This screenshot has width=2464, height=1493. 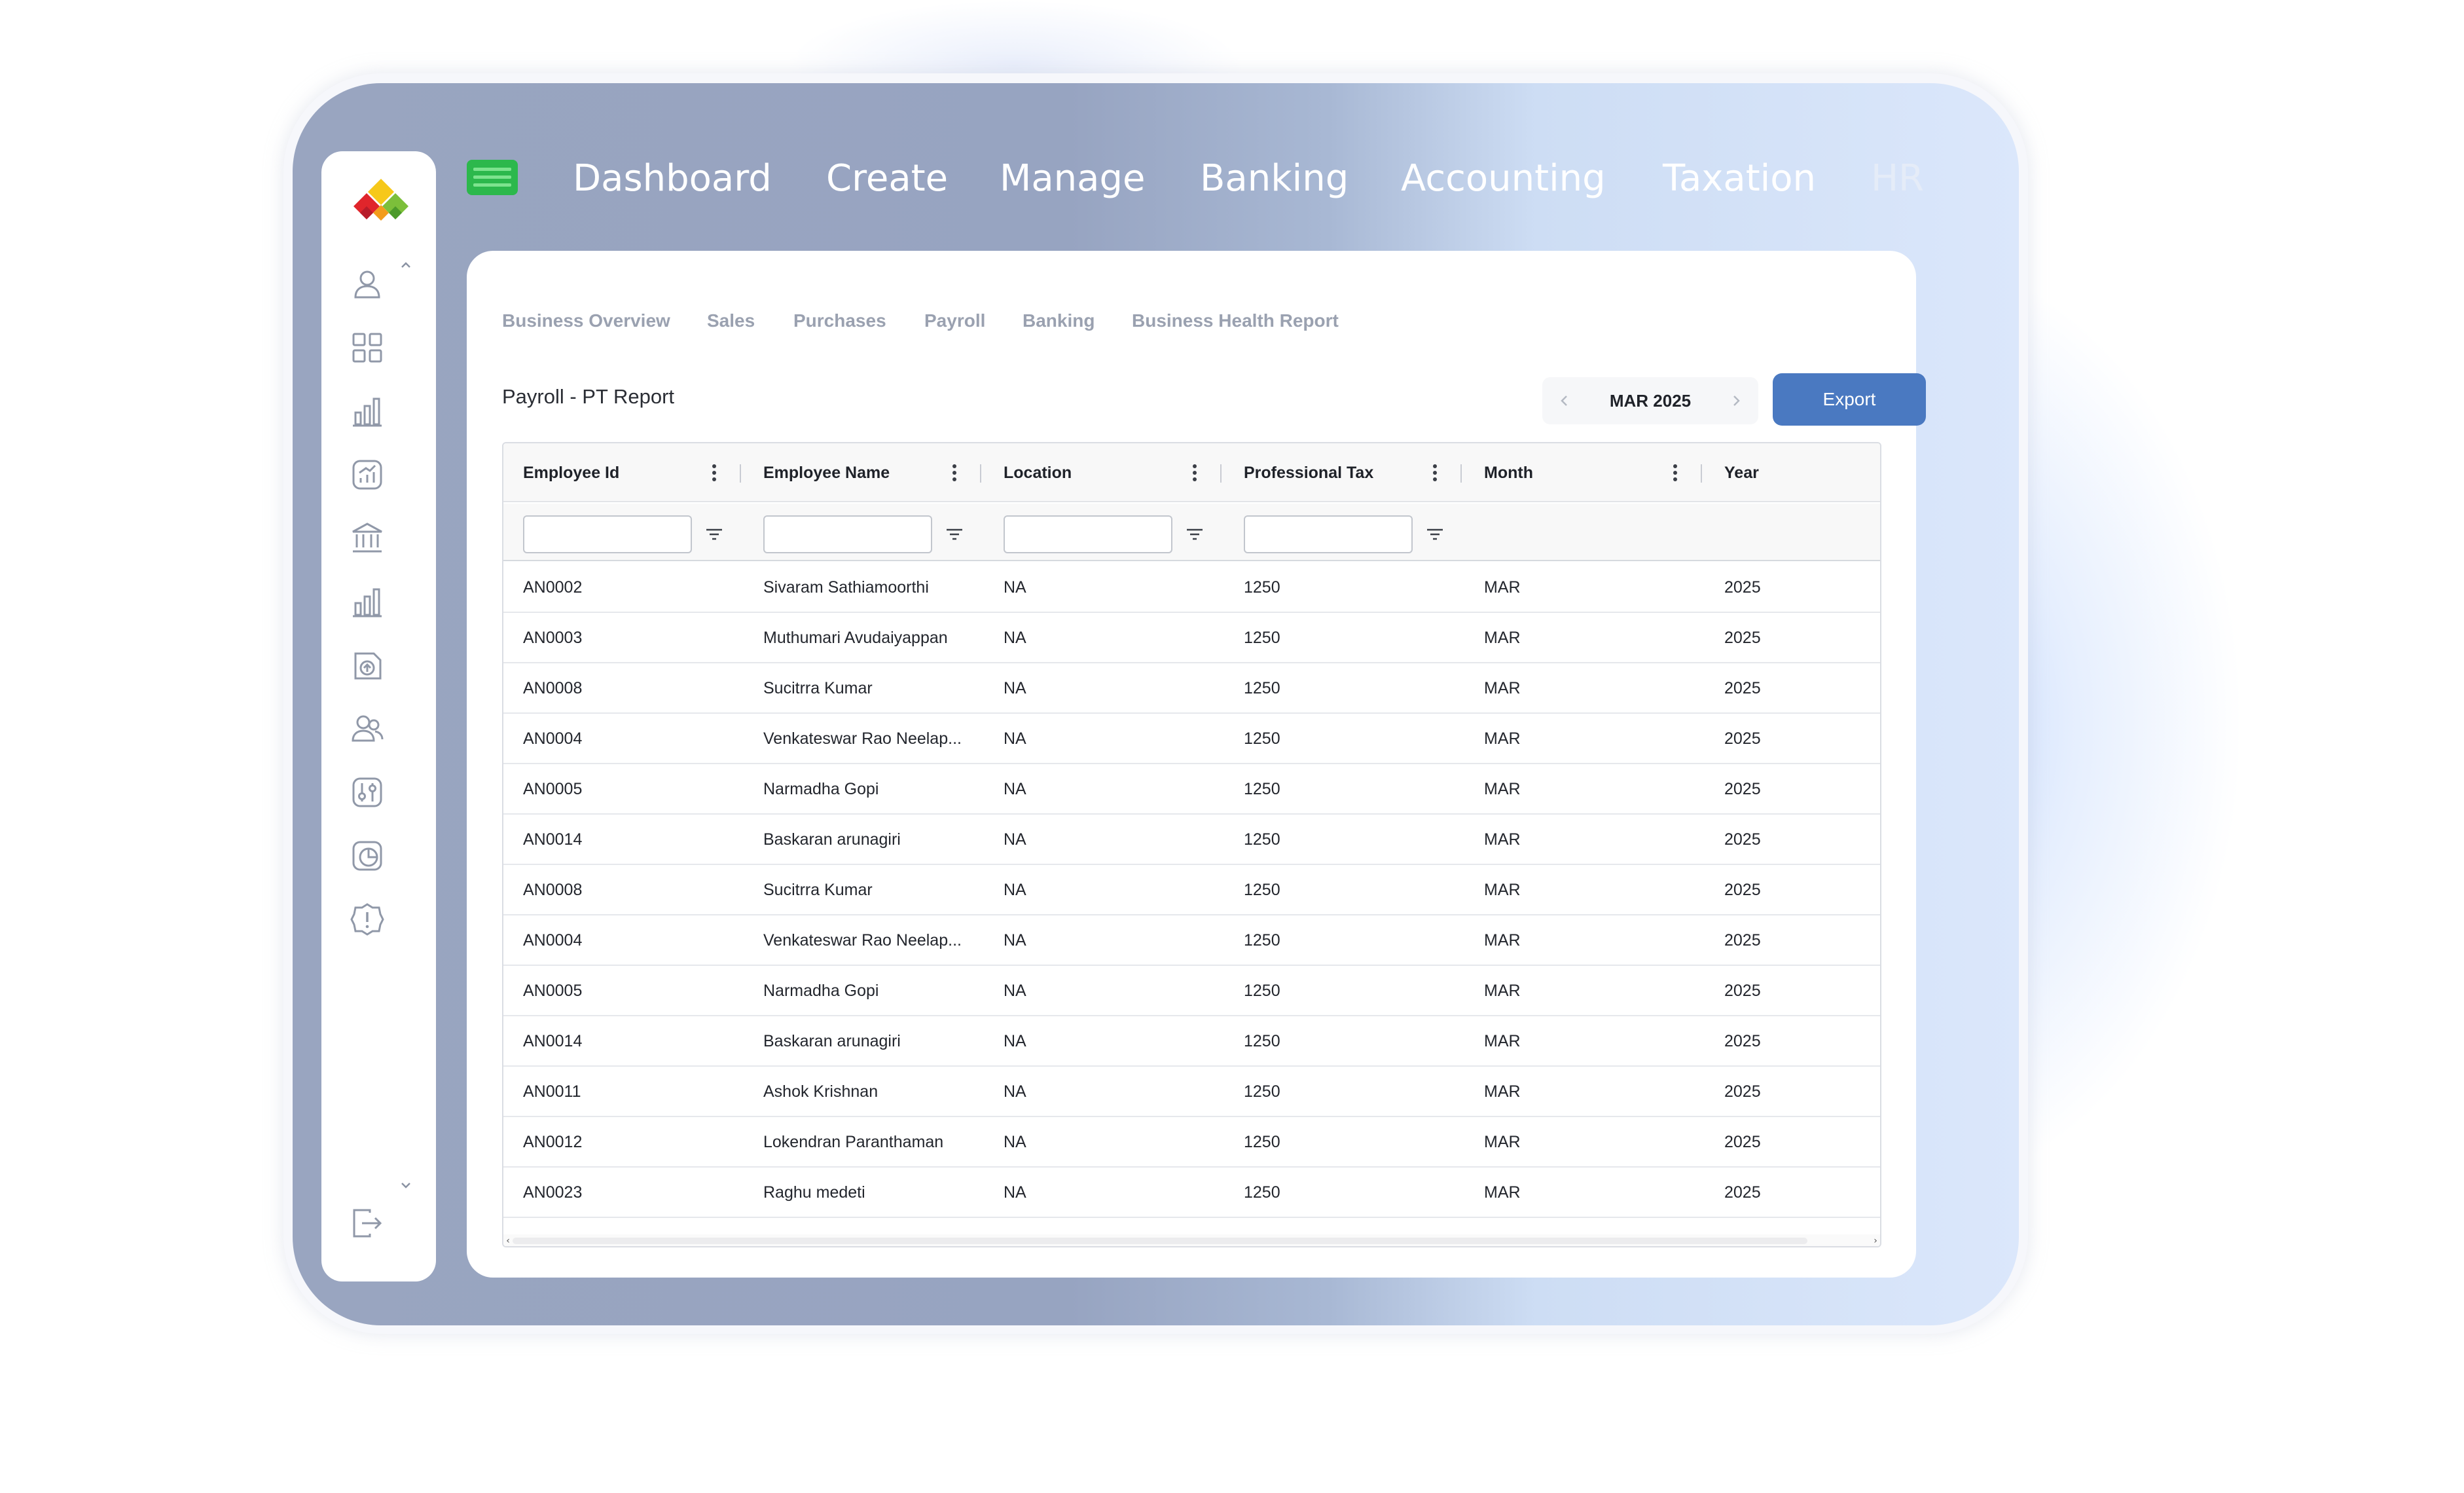 I want to click on grid-icon, so click(x=367, y=347).